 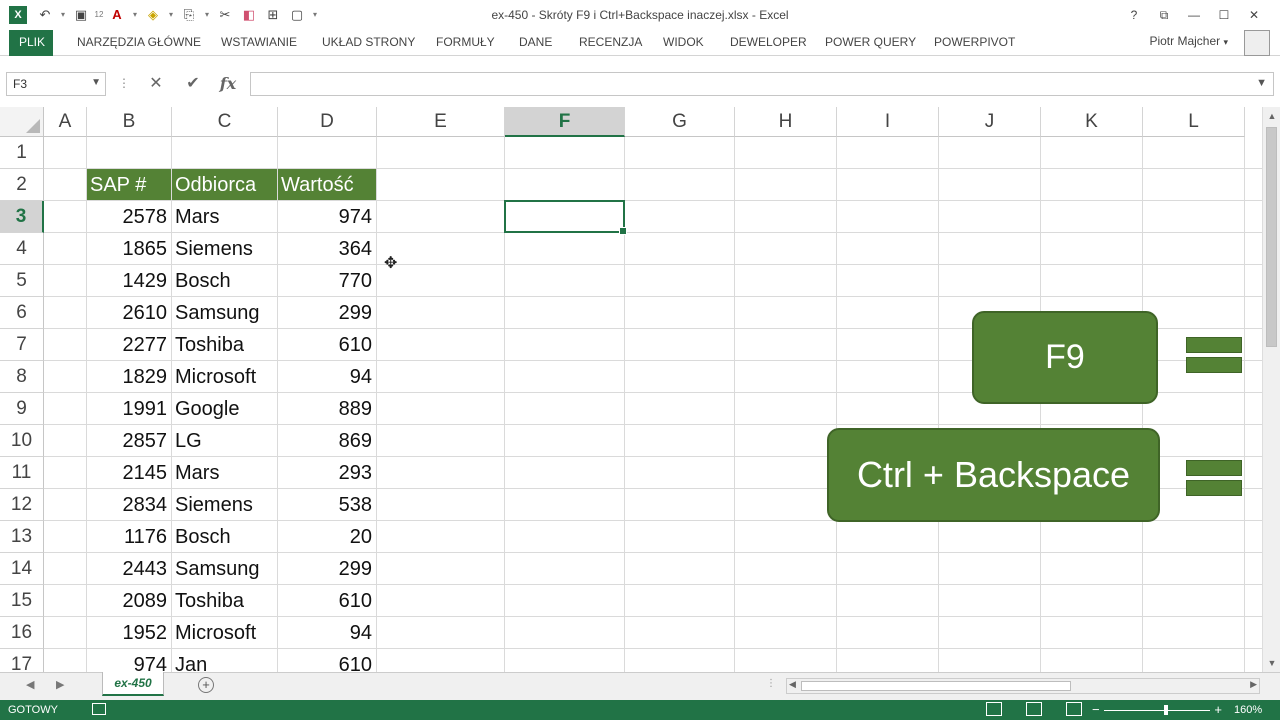 What do you see at coordinates (327, 248) in the screenshot?
I see `cell-wartosc: 364` at bounding box center [327, 248].